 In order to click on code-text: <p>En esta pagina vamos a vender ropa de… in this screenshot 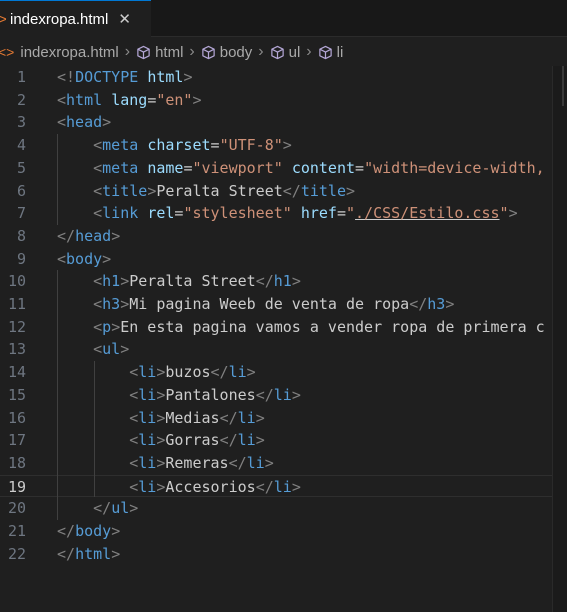, I will do `click(301, 327)`.